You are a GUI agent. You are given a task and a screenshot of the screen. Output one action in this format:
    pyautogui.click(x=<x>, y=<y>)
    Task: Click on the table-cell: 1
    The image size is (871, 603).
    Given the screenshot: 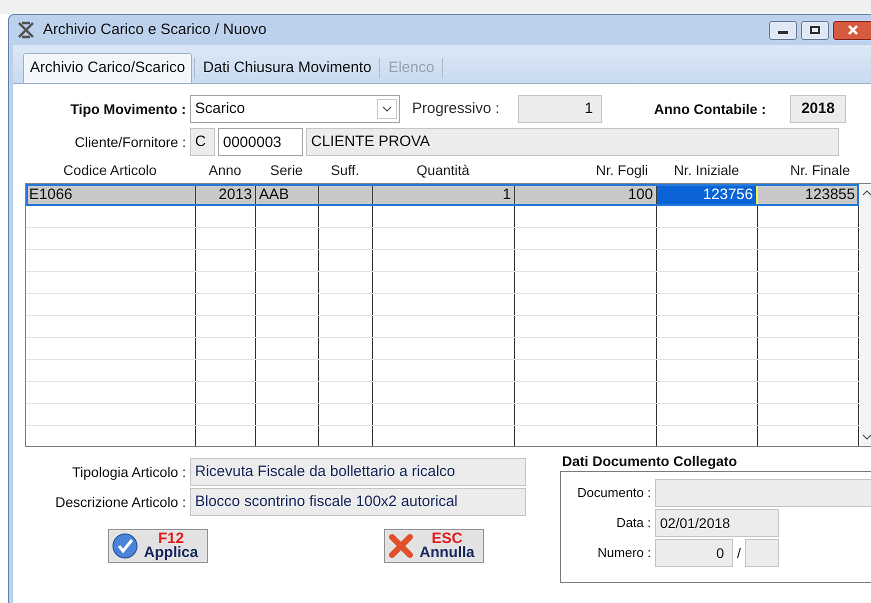 What is the action you would take?
    pyautogui.click(x=444, y=195)
    